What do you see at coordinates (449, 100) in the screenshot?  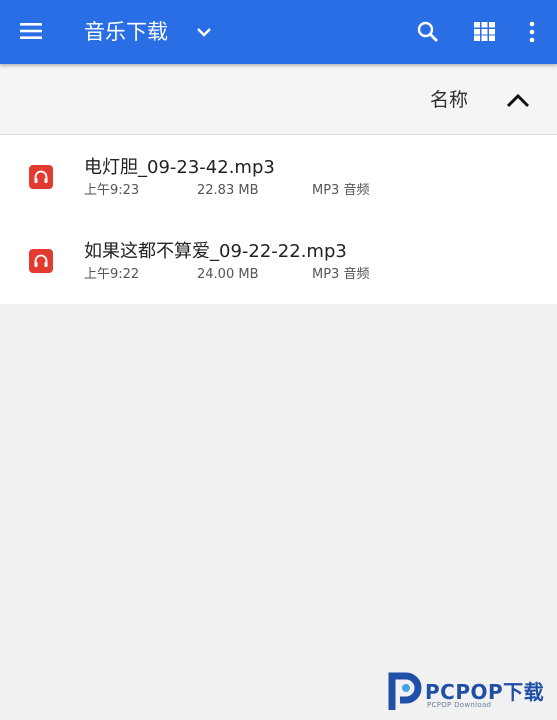 I see `sort-by-name-button: 名称` at bounding box center [449, 100].